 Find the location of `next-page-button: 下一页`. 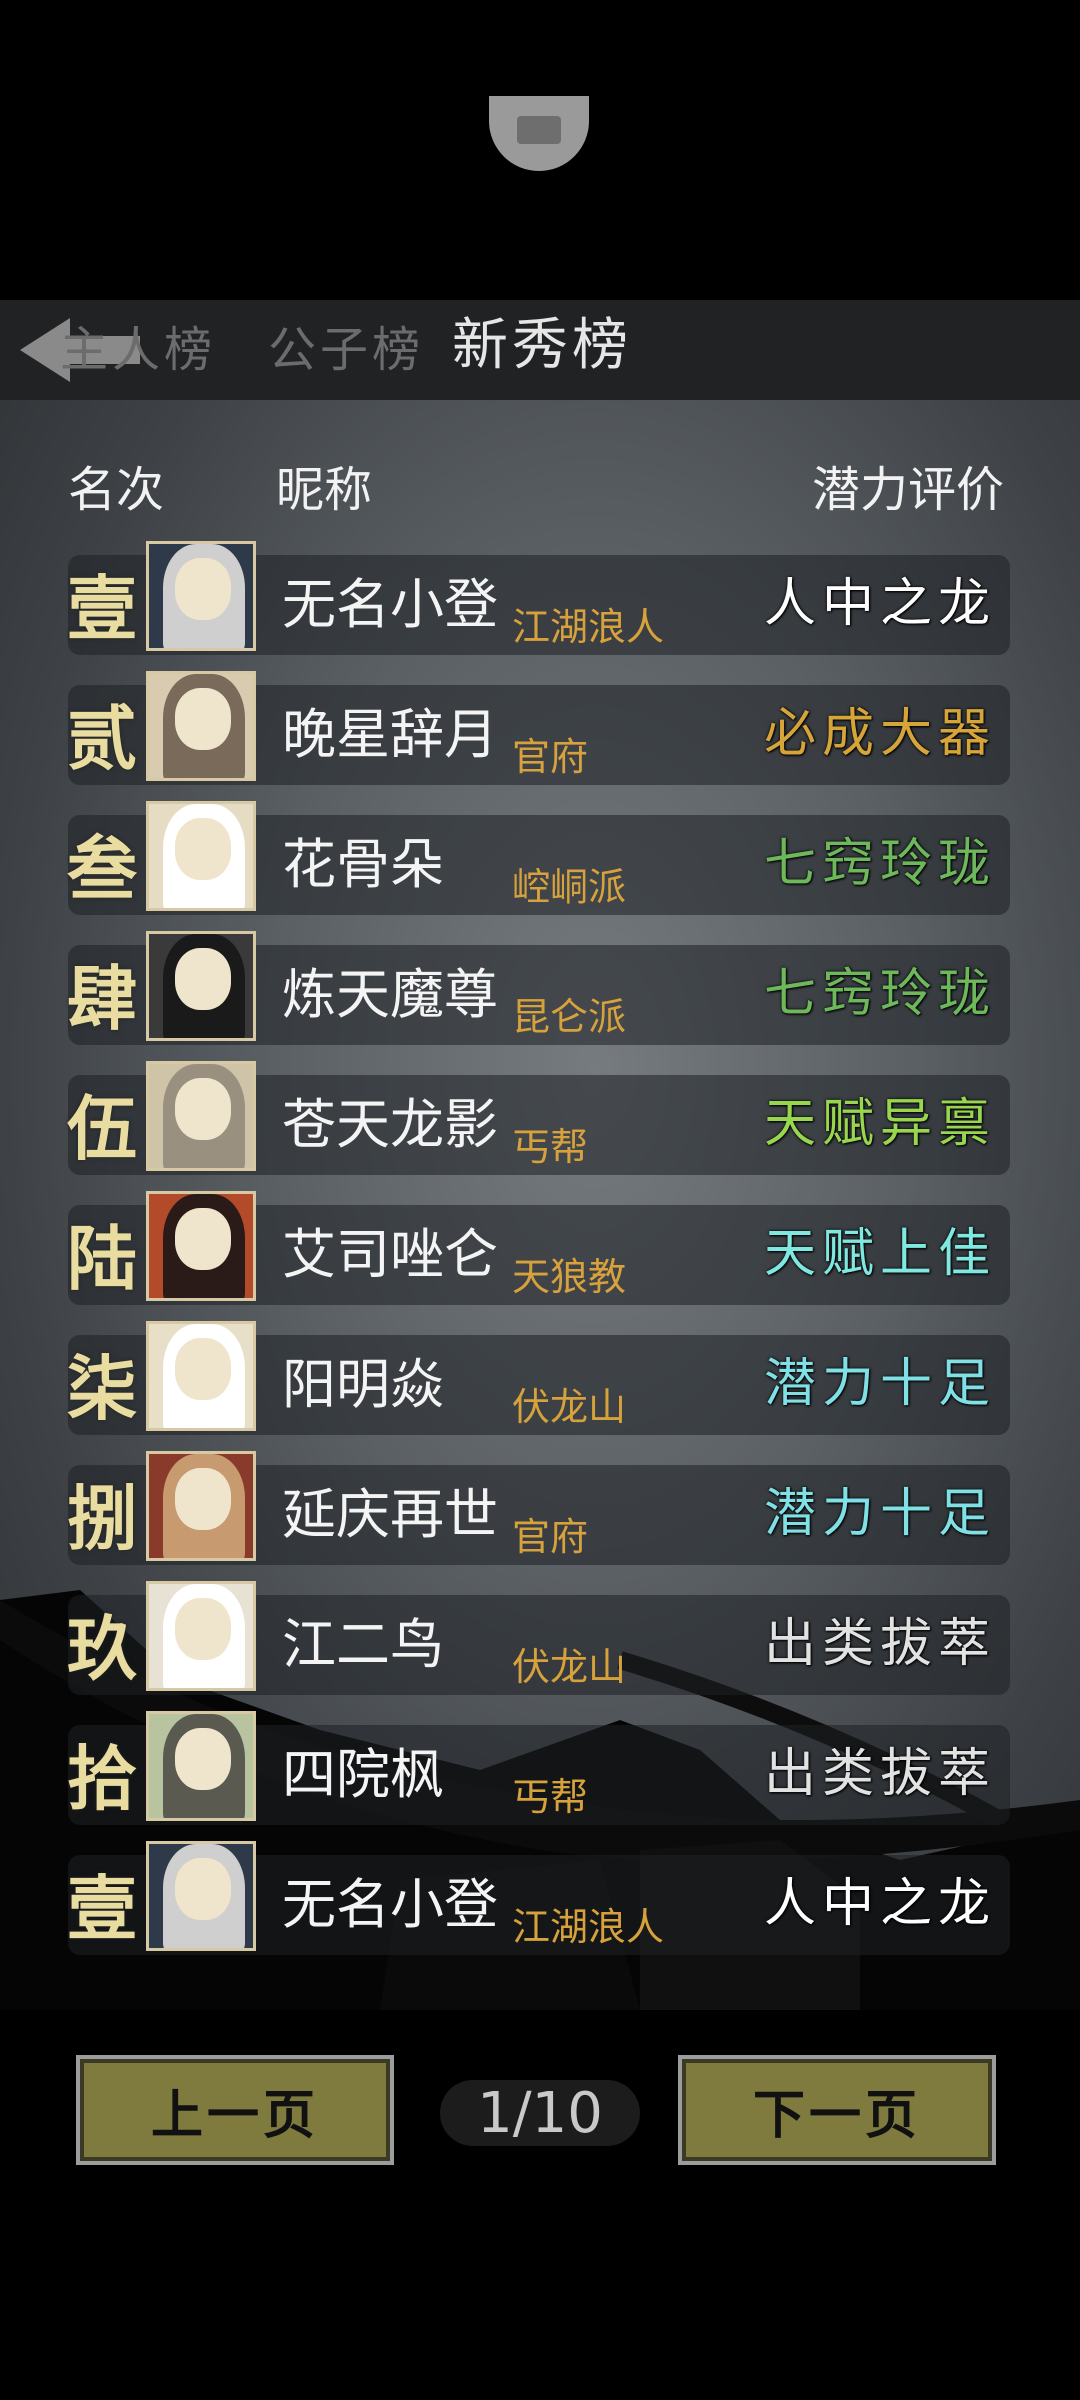

next-page-button: 下一页 is located at coordinates (837, 2110).